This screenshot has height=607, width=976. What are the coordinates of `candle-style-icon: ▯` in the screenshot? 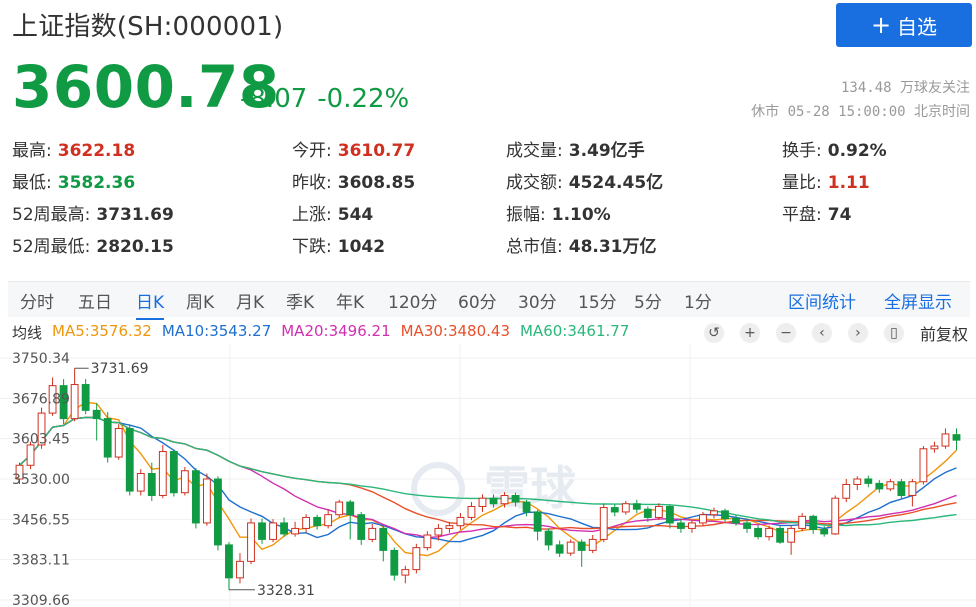 It's located at (893, 333).